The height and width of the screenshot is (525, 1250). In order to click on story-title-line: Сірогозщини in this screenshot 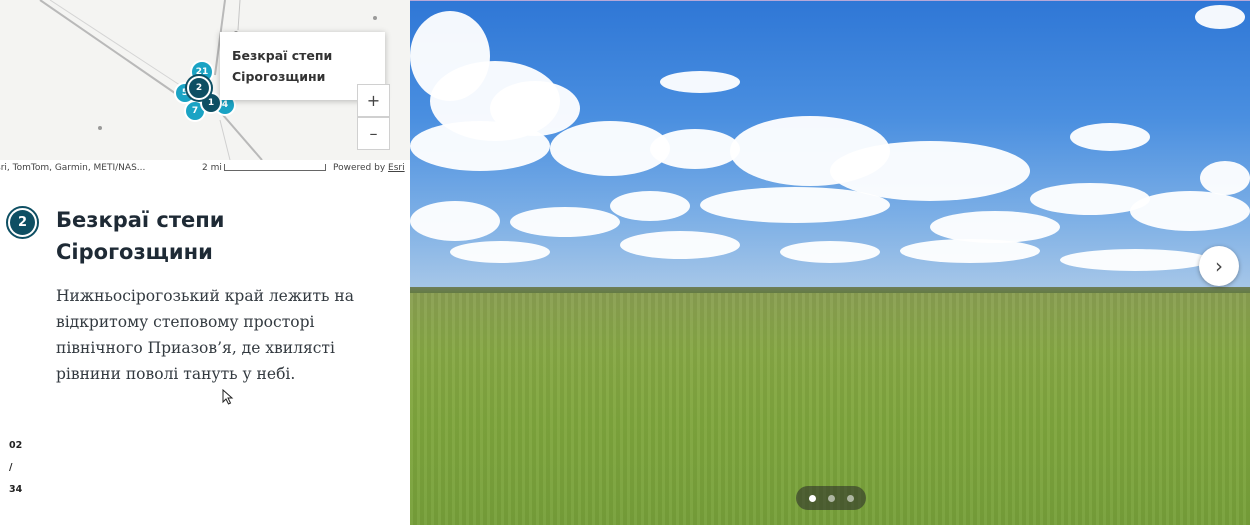, I will do `click(134, 252)`.